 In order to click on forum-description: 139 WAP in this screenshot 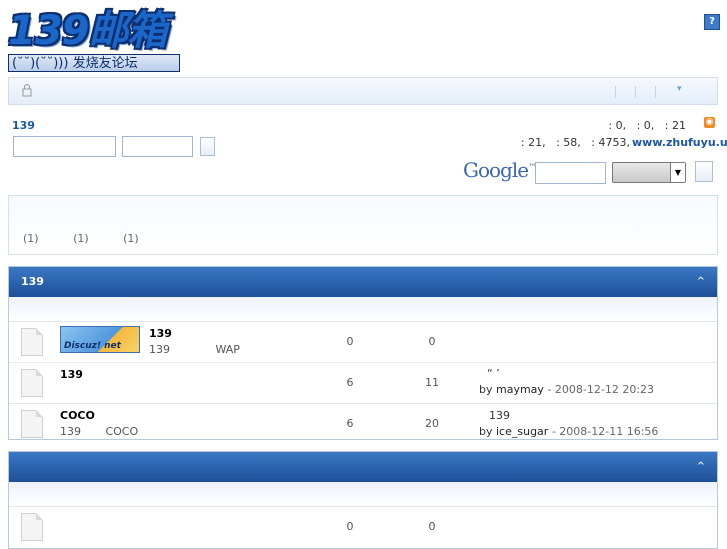, I will do `click(194, 349)`.